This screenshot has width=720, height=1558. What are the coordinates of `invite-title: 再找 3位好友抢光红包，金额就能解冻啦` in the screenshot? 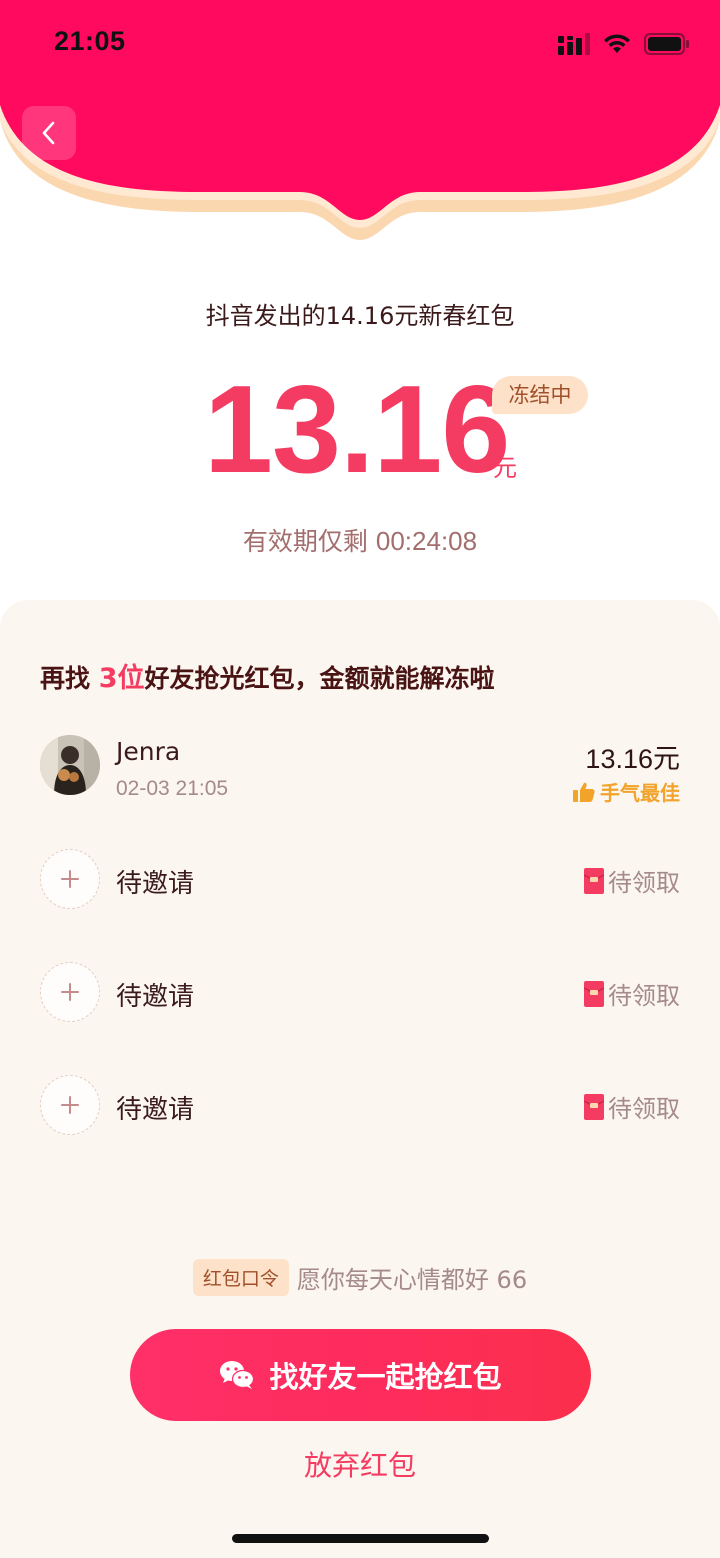 It's located at (267, 675).